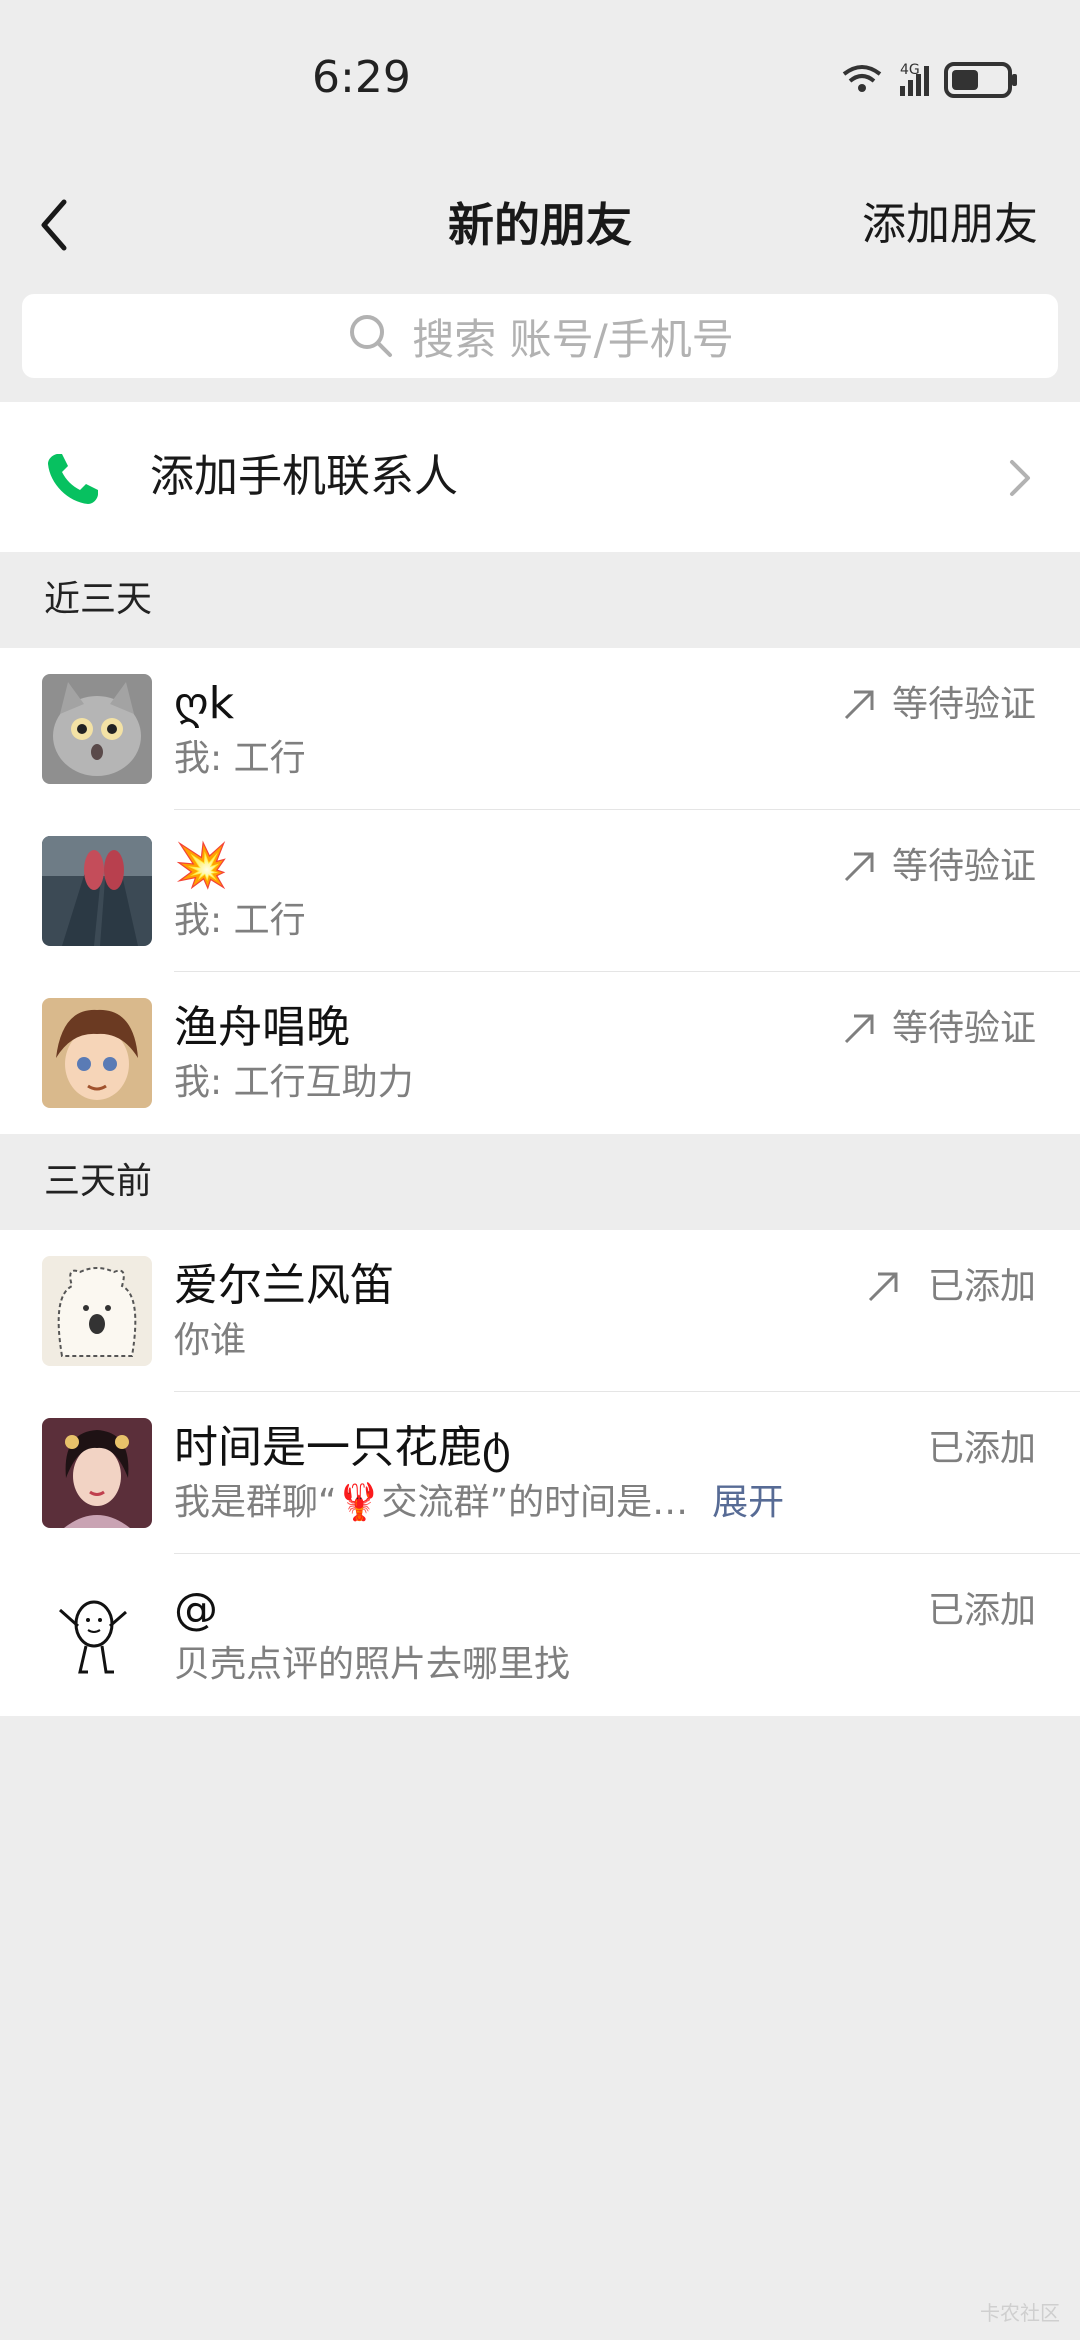 The height and width of the screenshot is (2340, 1080). Describe the element at coordinates (862, 78) in the screenshot. I see `wifi-icon` at that location.